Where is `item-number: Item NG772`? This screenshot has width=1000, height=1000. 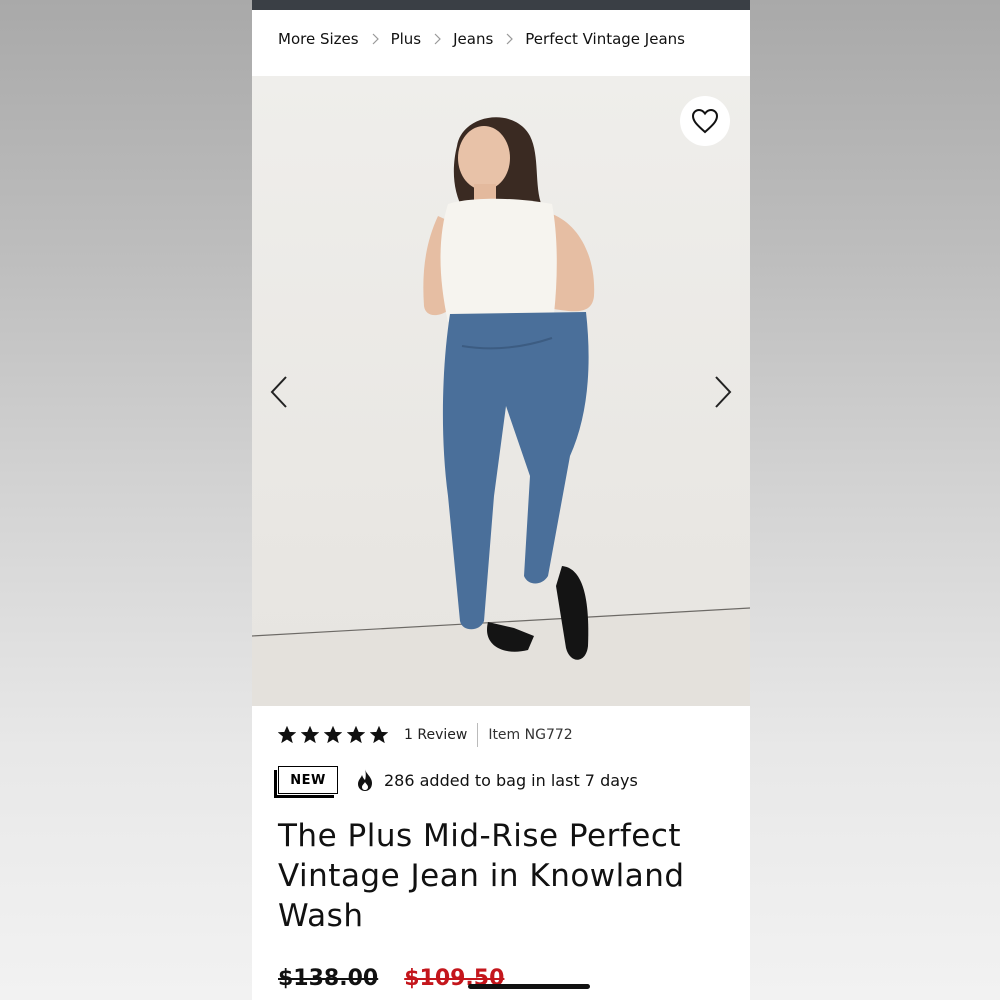
item-number: Item NG772 is located at coordinates (530, 735).